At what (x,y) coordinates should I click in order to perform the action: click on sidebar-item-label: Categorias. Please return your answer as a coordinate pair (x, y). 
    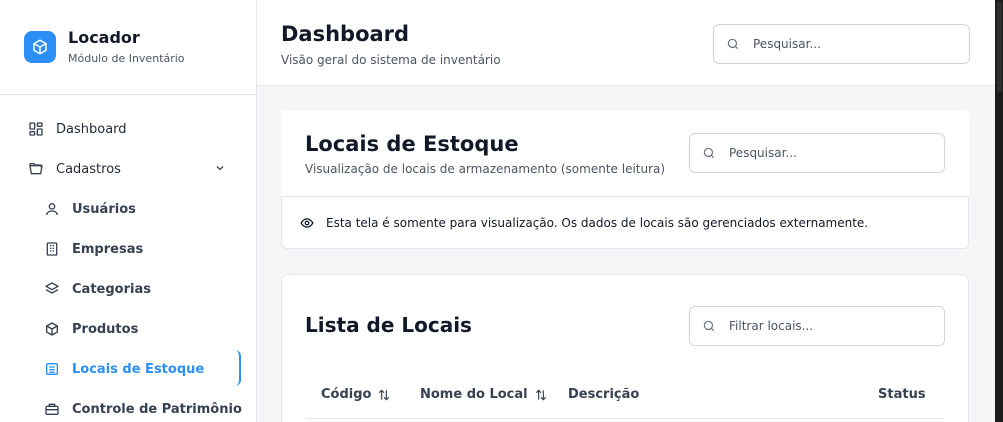
    Looking at the image, I should click on (111, 289).